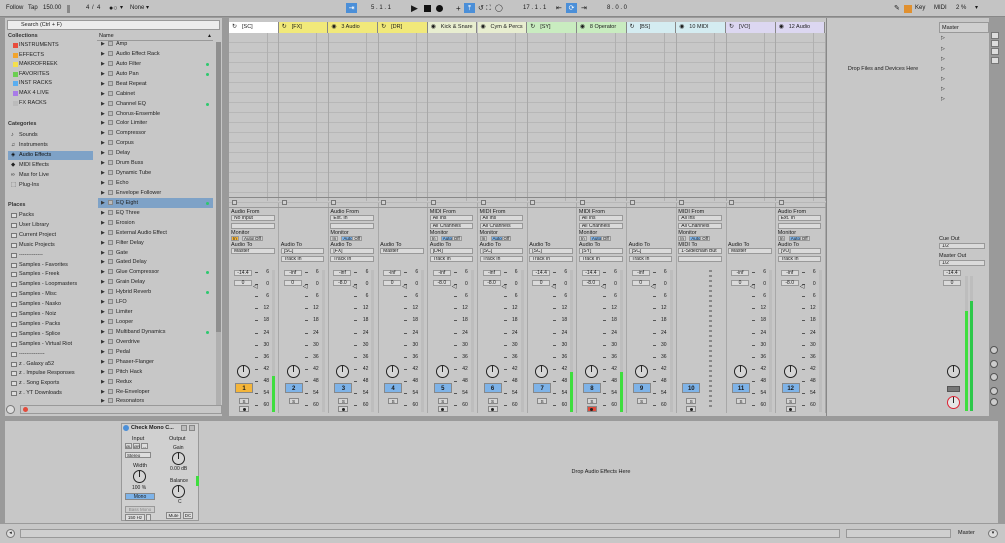  What do you see at coordinates (492, 409) in the screenshot?
I see `arm-button` at bounding box center [492, 409].